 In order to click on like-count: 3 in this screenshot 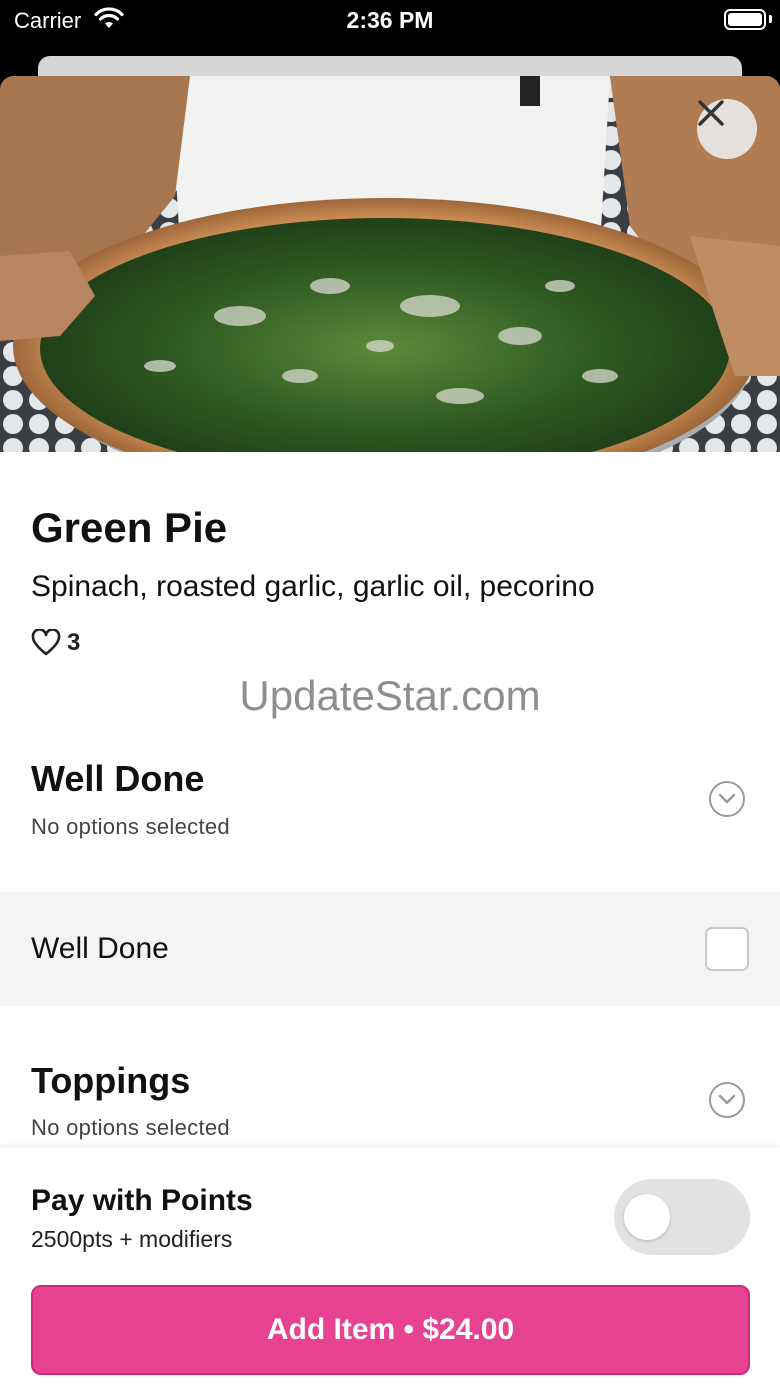, I will do `click(74, 642)`.